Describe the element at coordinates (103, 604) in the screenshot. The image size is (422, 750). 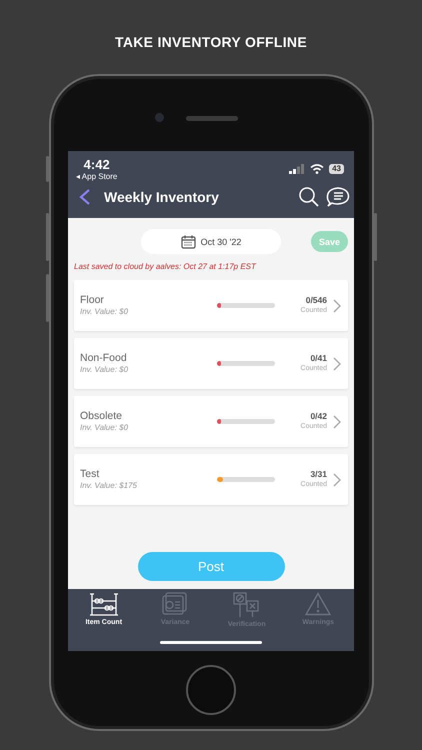
I see `abacus-icon` at that location.